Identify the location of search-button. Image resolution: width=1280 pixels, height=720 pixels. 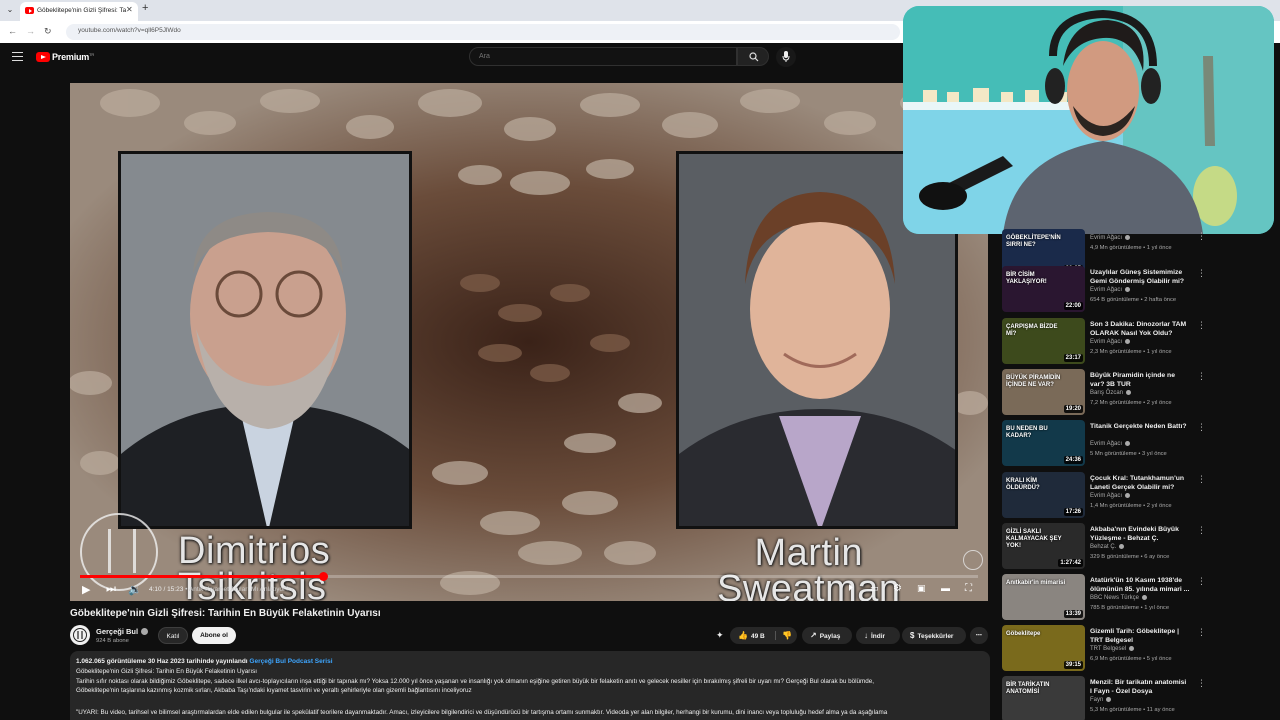
(753, 56).